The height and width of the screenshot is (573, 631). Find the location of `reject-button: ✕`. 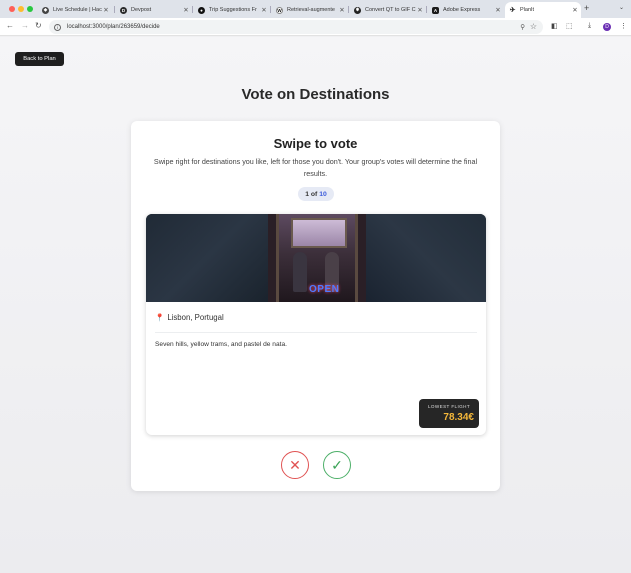

reject-button: ✕ is located at coordinates (295, 465).